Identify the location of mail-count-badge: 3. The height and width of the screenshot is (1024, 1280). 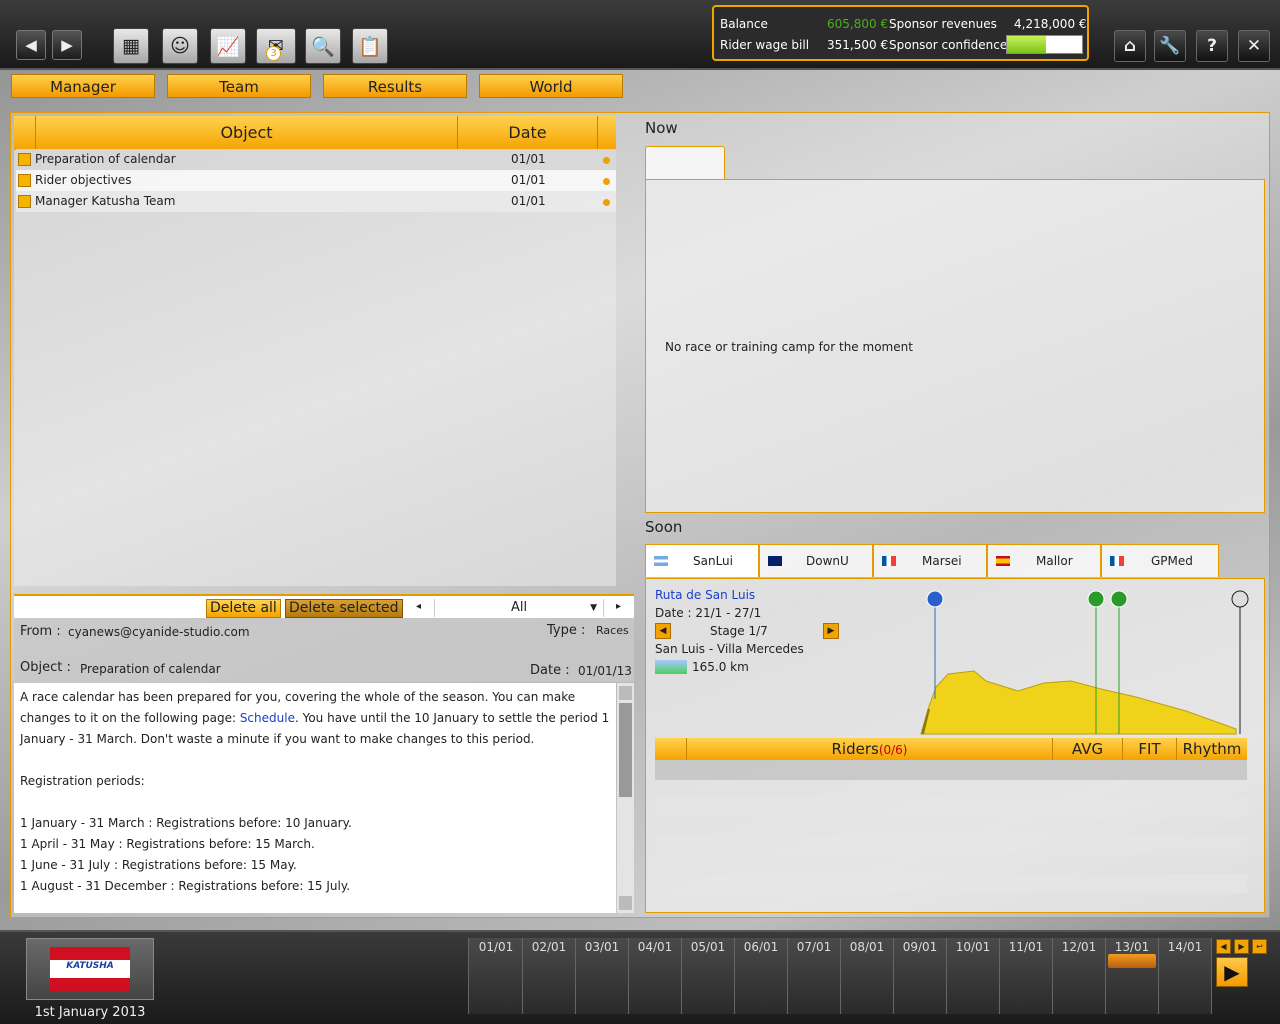
(273, 53).